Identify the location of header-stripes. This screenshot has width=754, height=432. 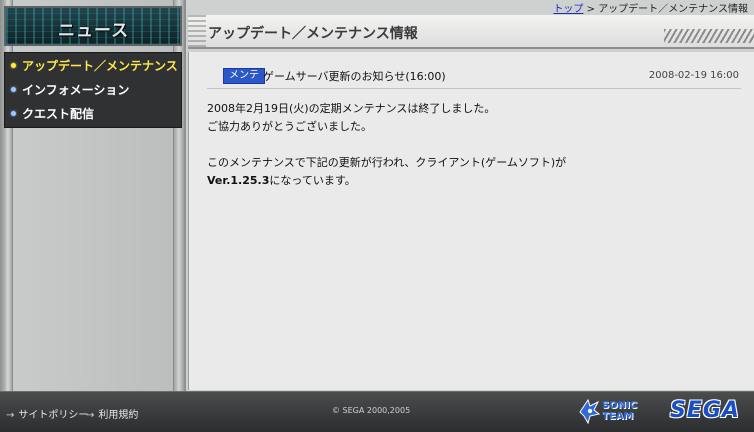
(709, 36).